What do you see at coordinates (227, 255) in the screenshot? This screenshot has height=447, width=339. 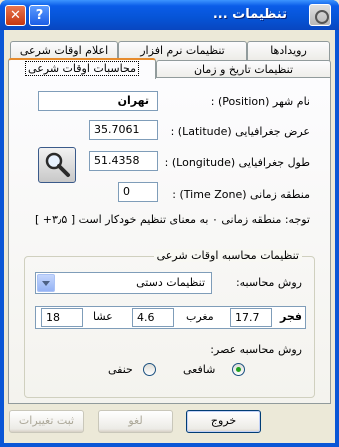 I see `calc-settings-title: تنظیمات محاسبه اوقات شرعی` at bounding box center [227, 255].